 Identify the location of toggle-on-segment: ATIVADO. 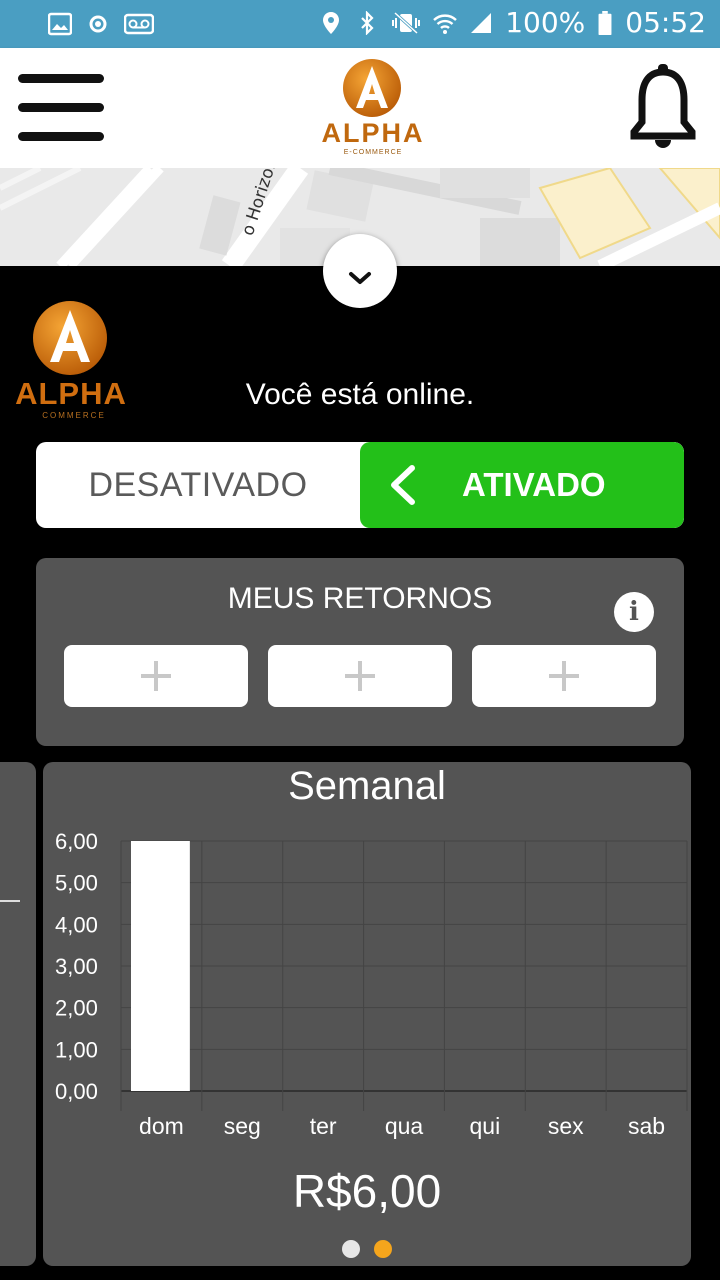
(522, 485).